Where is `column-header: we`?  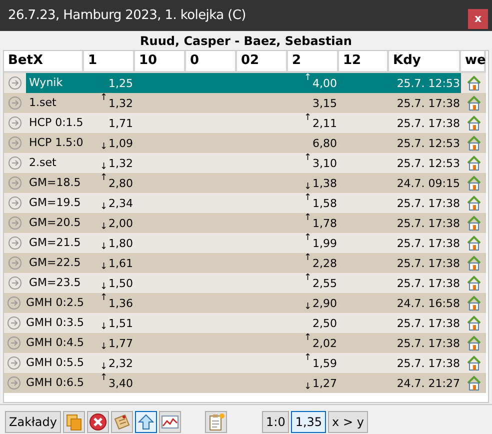
column-header: we is located at coordinates (473, 62).